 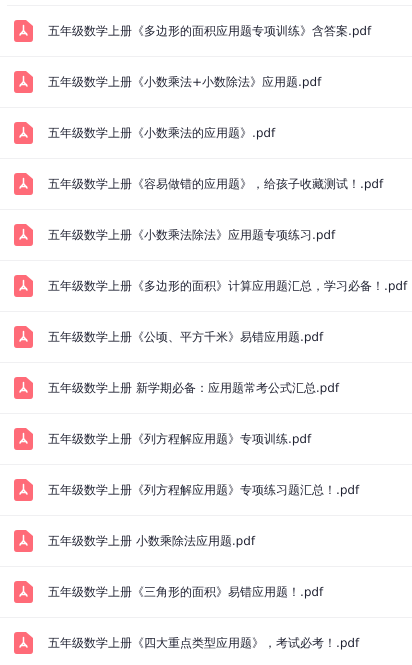 What do you see at coordinates (194, 388) in the screenshot?
I see `file-name: 五年级数学上册 新学期必备：应用题常考公式汇总.pdf` at bounding box center [194, 388].